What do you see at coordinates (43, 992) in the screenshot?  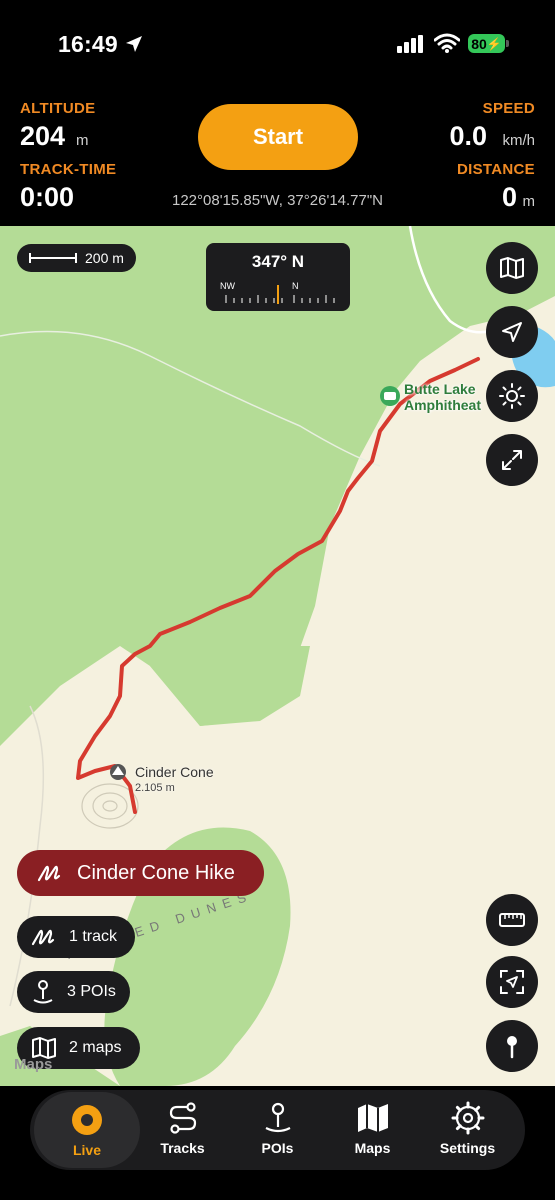 I see `poi-pin-icon` at bounding box center [43, 992].